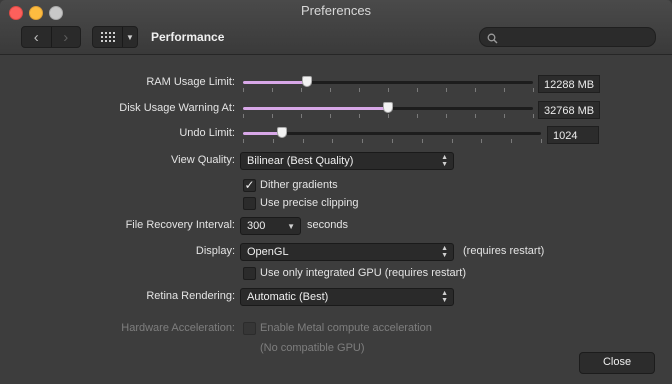 The height and width of the screenshot is (384, 672). Describe the element at coordinates (573, 135) in the screenshot. I see `undo-limit-value: 1024` at that location.